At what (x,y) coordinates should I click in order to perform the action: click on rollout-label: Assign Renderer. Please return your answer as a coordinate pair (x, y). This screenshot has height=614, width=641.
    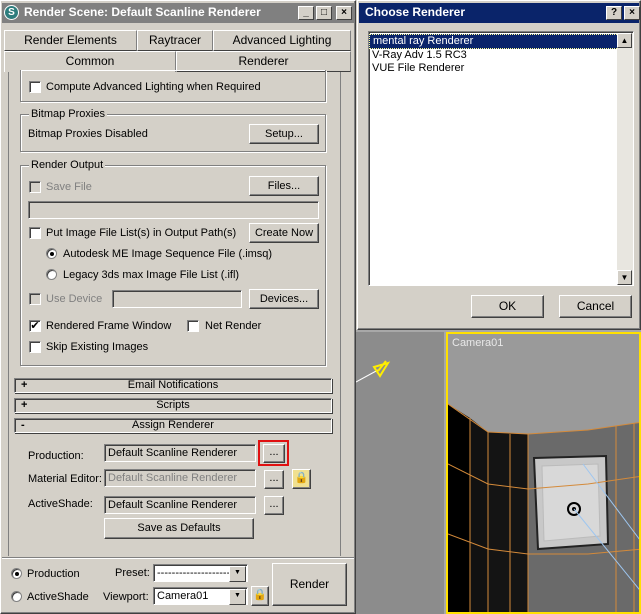
    Looking at the image, I should click on (173, 425).